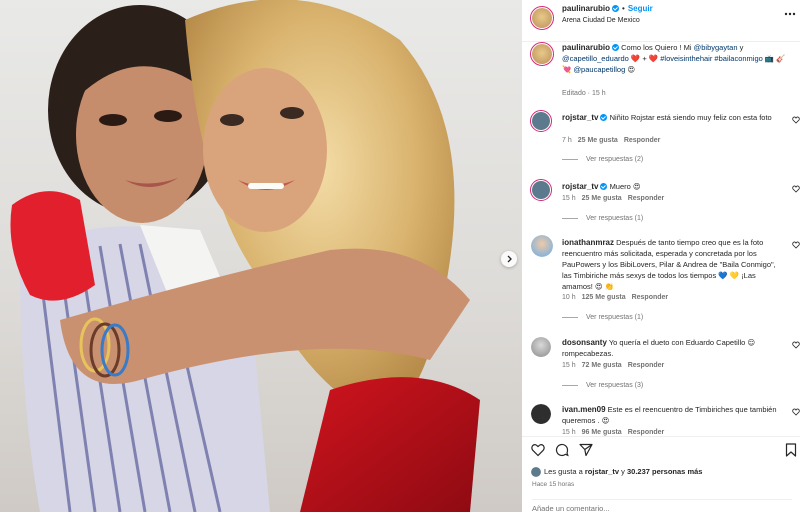 Image resolution: width=800 pixels, height=512 pixels. I want to click on comment-likes: 72 Me gusta, so click(602, 365).